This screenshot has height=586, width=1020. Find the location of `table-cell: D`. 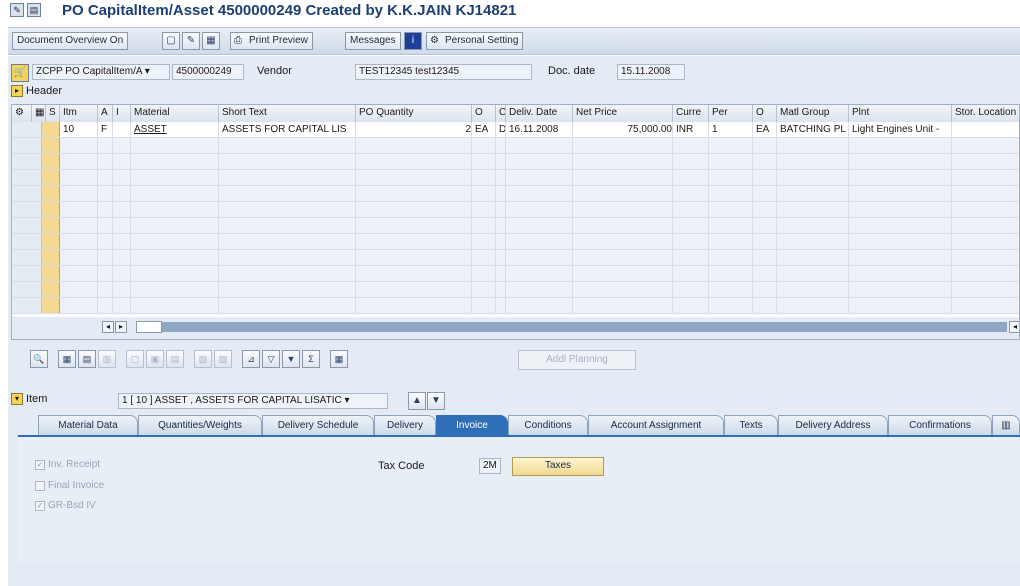

table-cell: D is located at coordinates (501, 129).